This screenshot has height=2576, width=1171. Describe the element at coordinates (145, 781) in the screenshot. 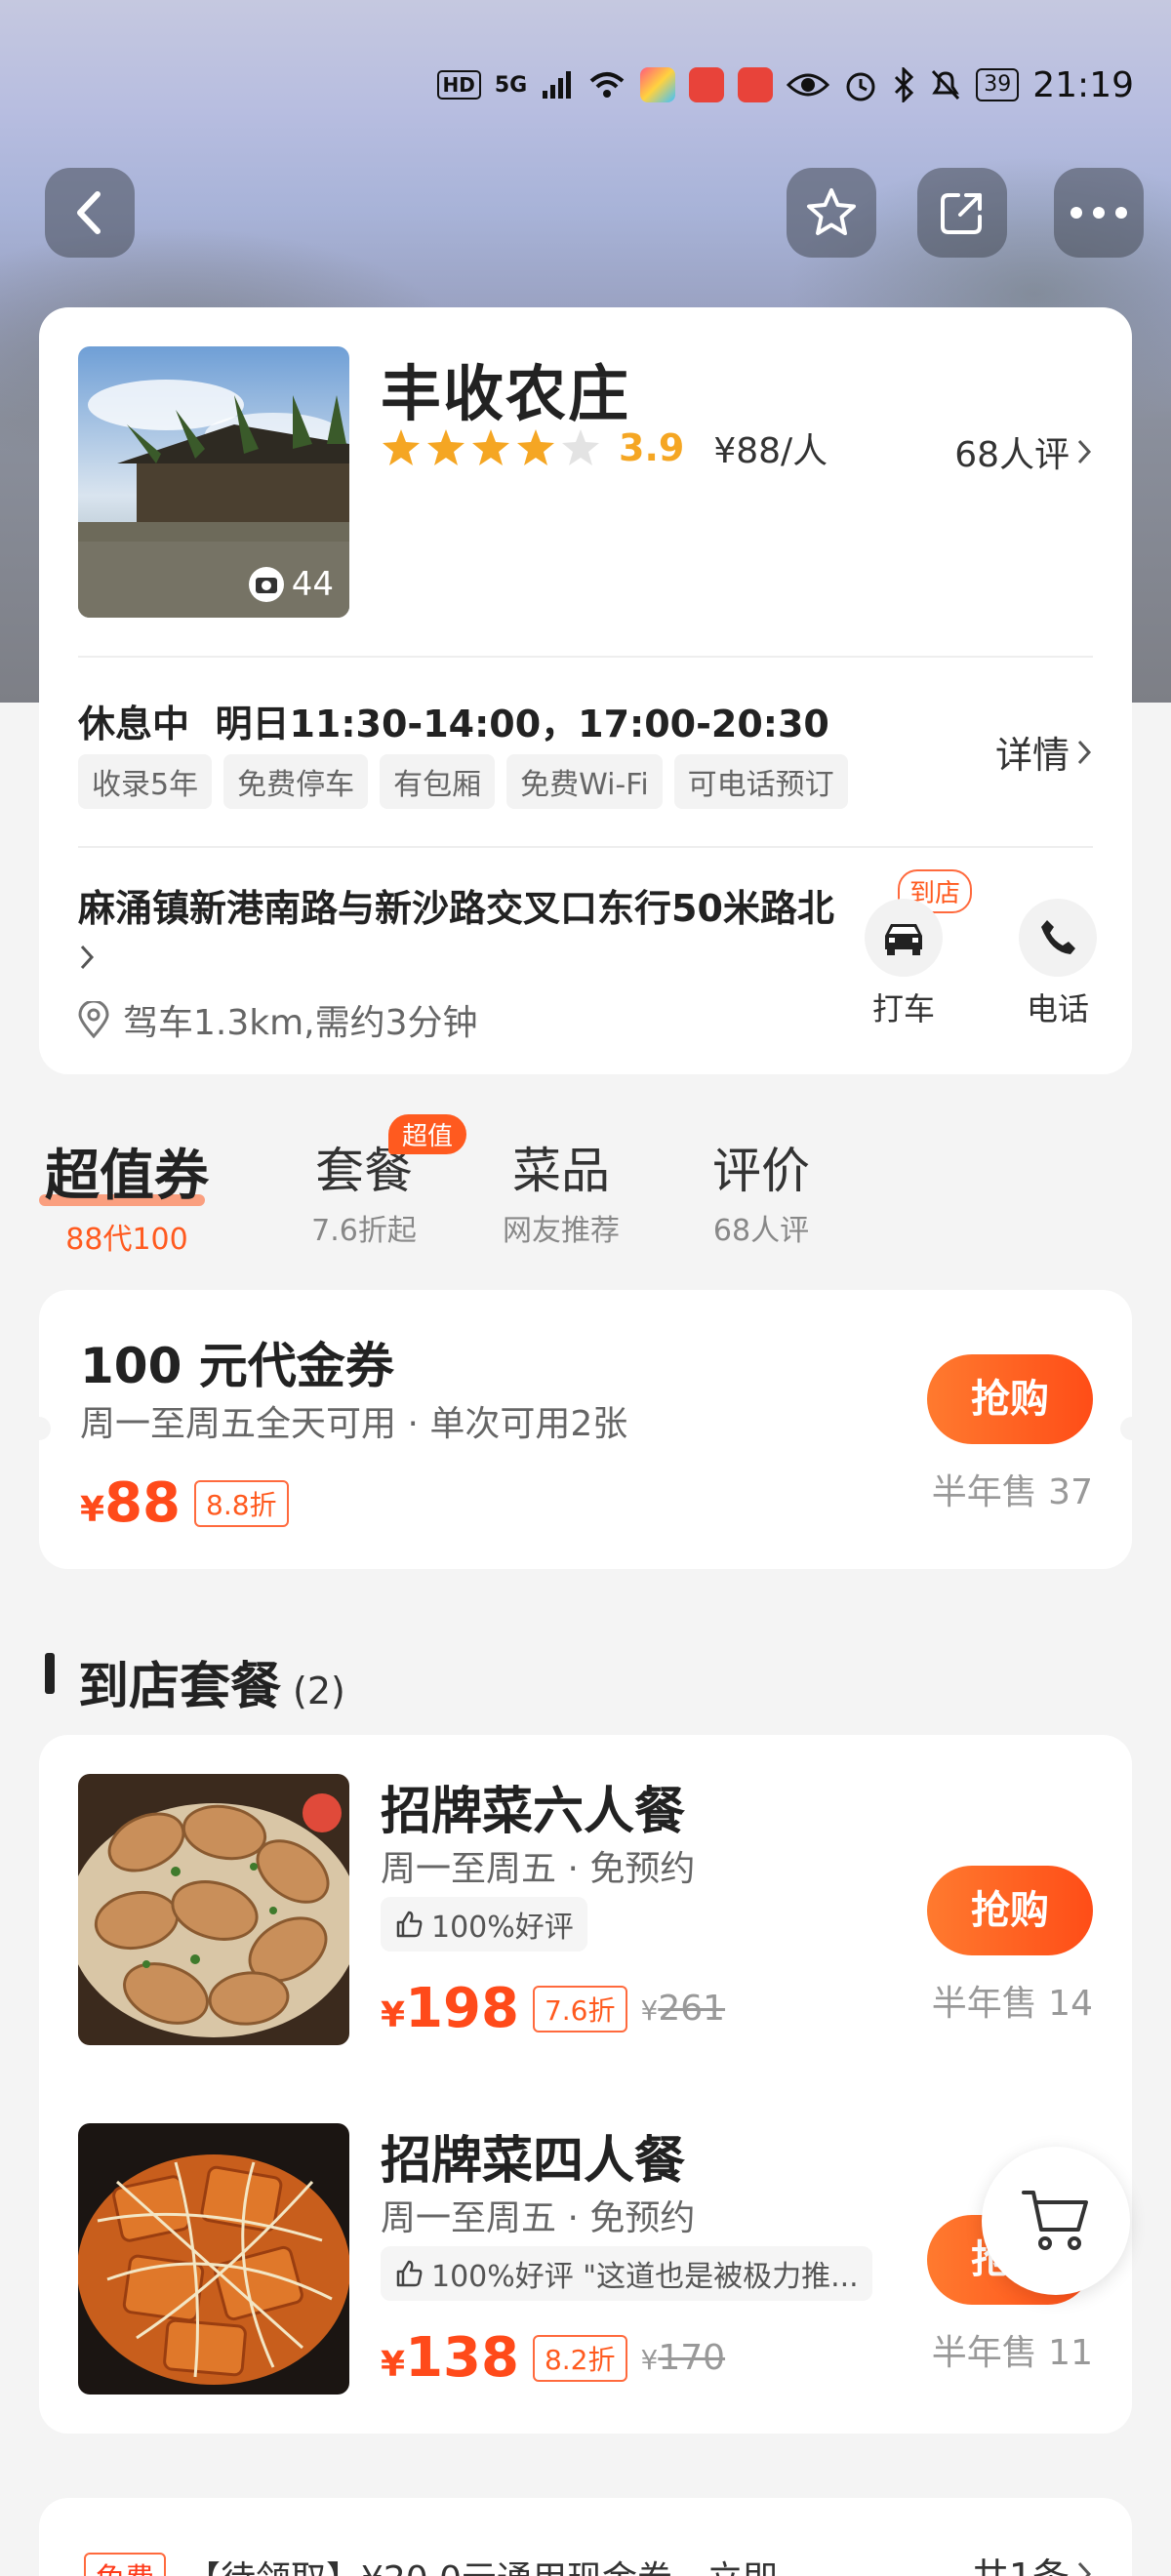

I see `feature-tag: 收录5年` at that location.